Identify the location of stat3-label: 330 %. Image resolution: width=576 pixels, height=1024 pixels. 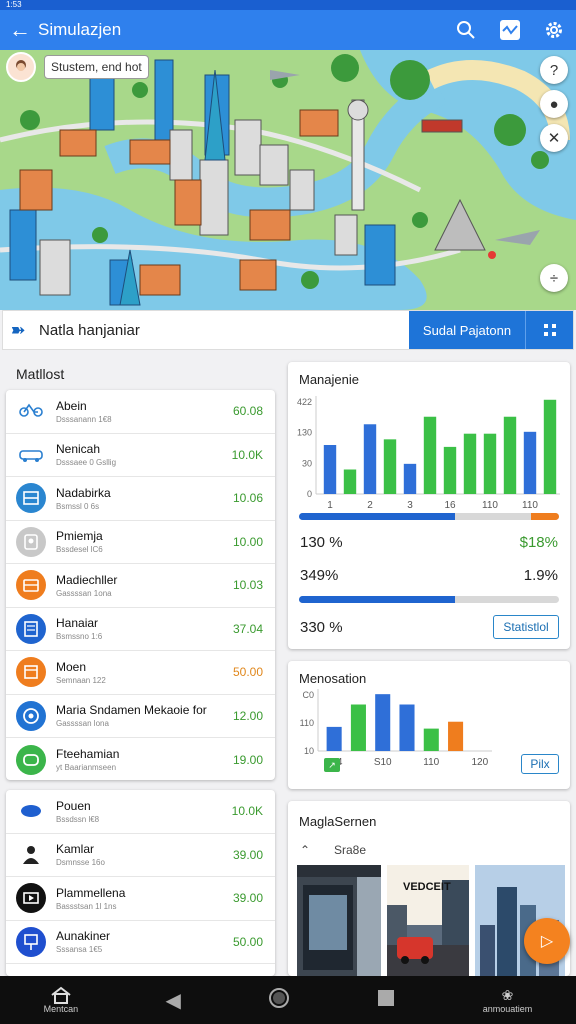
(321, 627).